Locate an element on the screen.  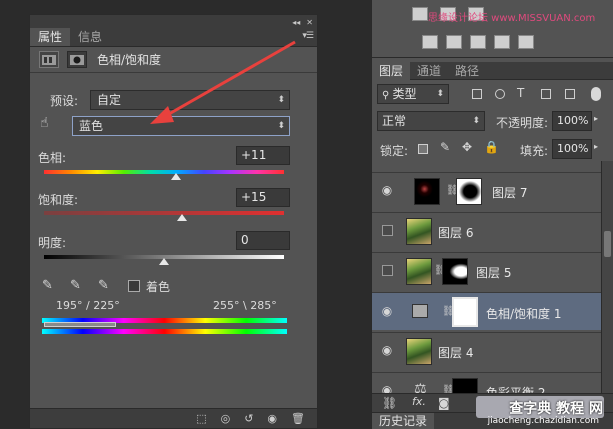
bw-adjust-icon is located at coordinates (502, 42).